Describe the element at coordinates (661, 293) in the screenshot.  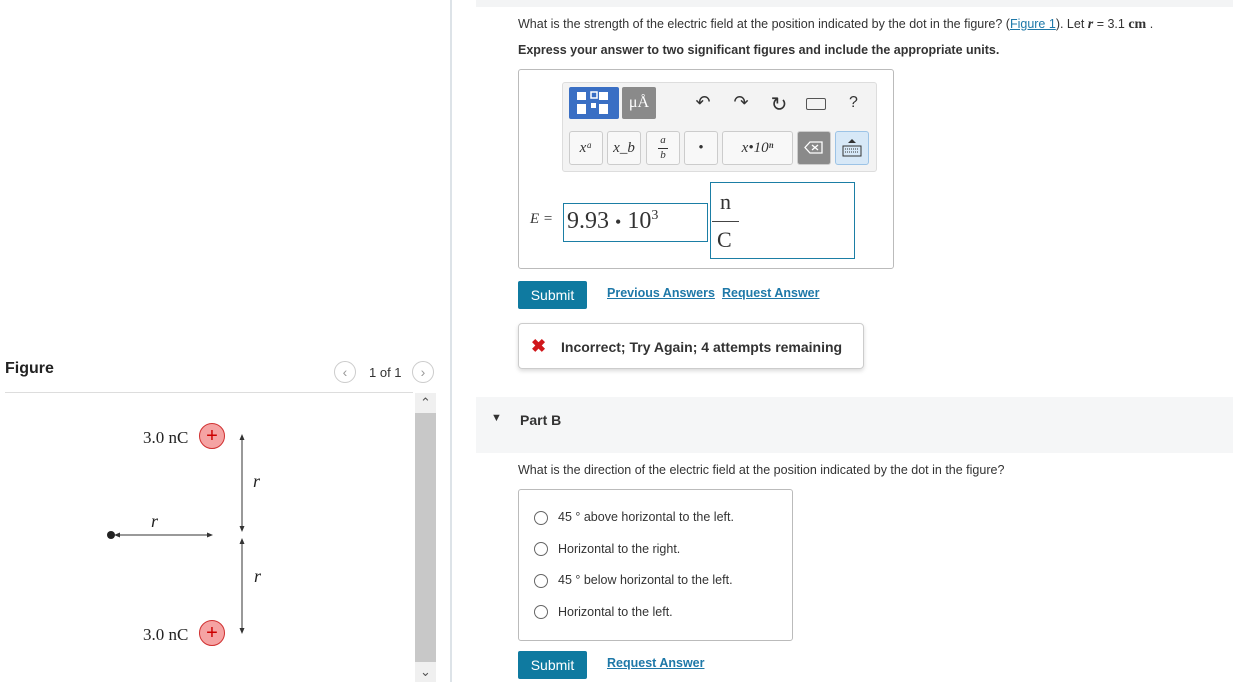
I see `previous-answers-link: Previous Answers` at that location.